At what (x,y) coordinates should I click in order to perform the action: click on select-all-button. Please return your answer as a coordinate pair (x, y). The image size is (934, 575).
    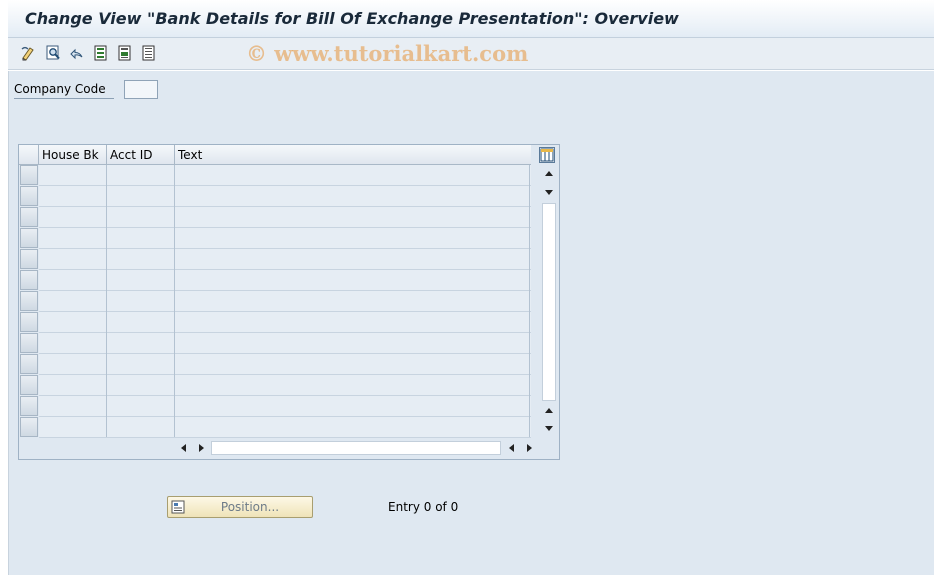
    Looking at the image, I should click on (101, 53).